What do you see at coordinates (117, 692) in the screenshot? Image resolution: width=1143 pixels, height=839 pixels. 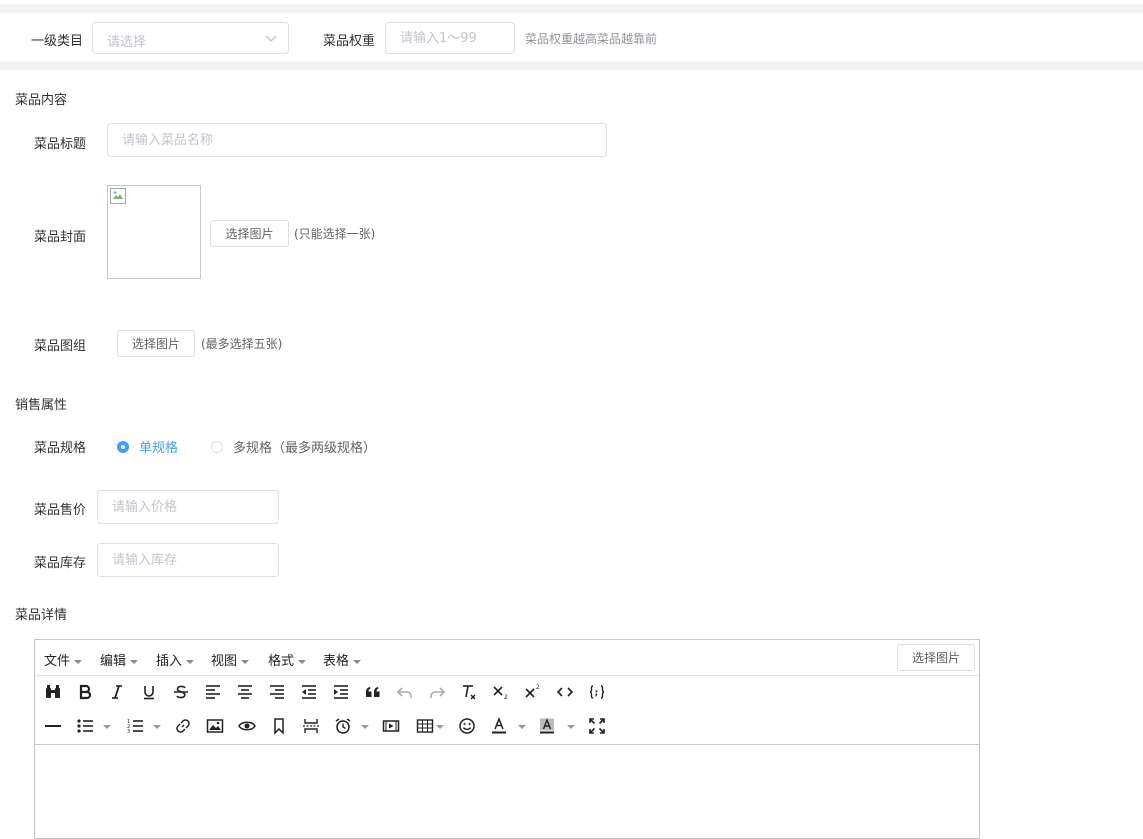 I see `italic-icon` at bounding box center [117, 692].